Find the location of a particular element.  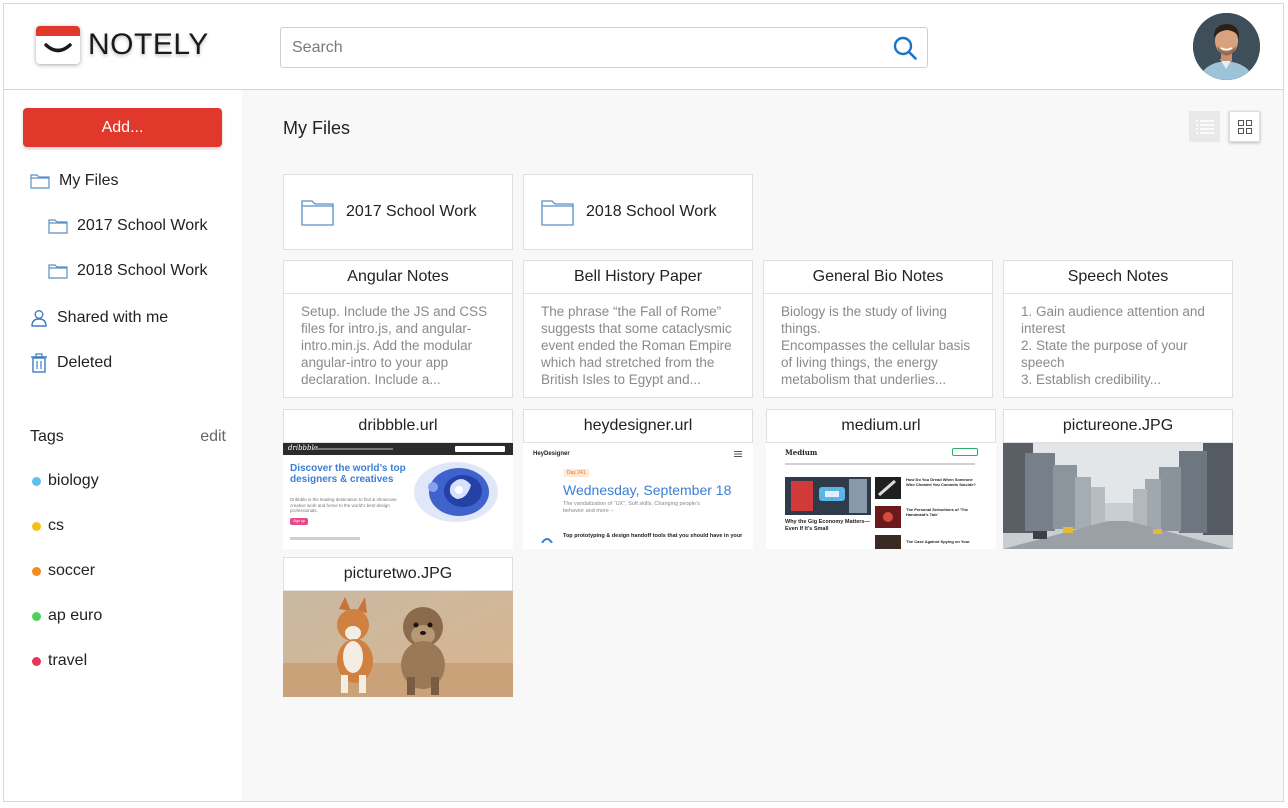

dribbble-signup-button: Sign up is located at coordinates (299, 521).